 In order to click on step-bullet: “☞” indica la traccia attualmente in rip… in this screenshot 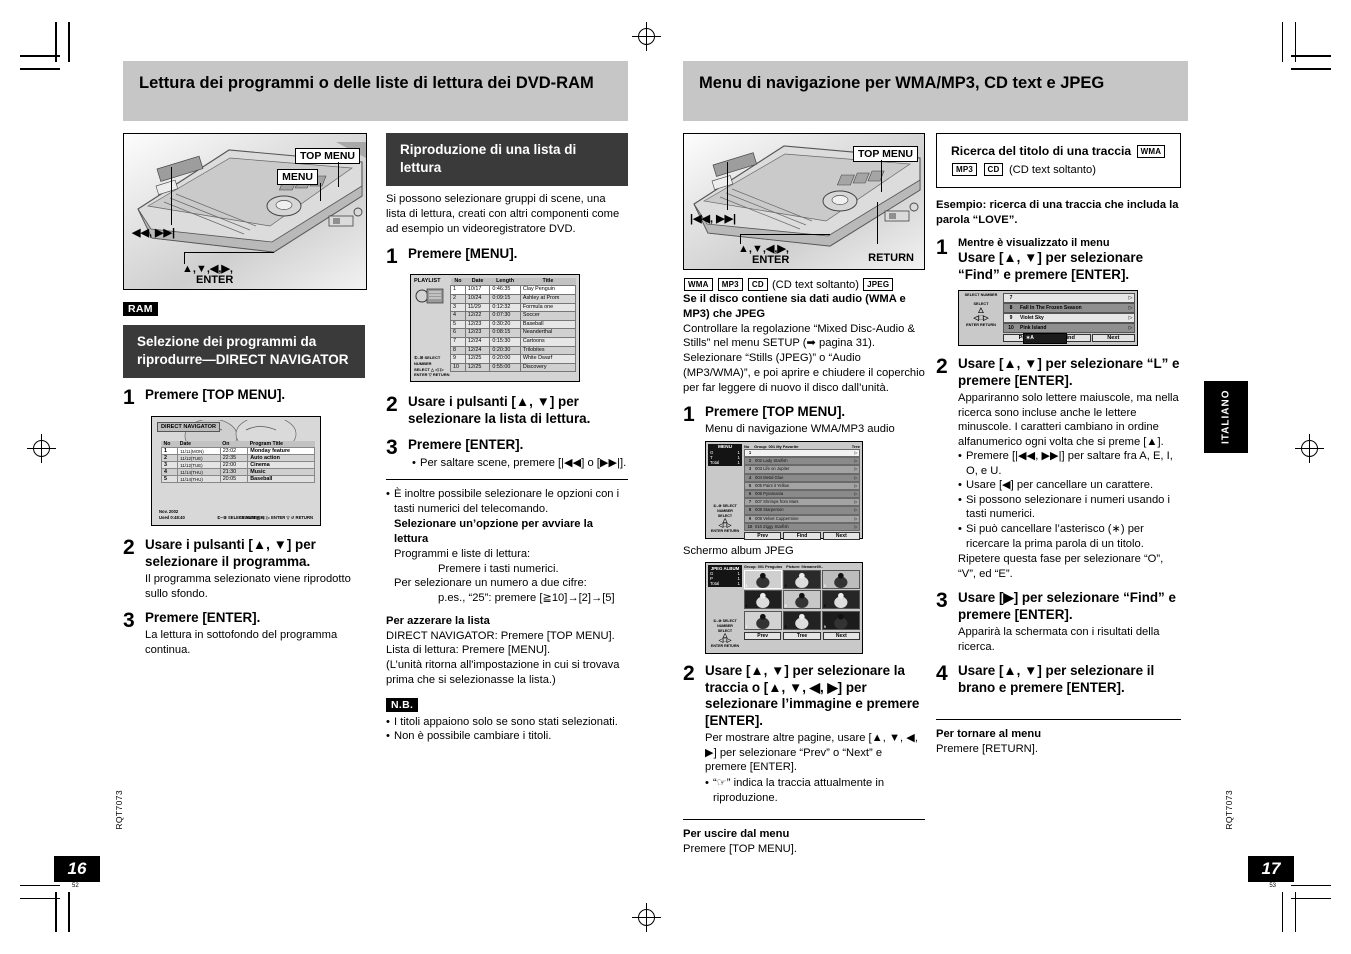, I will do `click(799, 790)`.